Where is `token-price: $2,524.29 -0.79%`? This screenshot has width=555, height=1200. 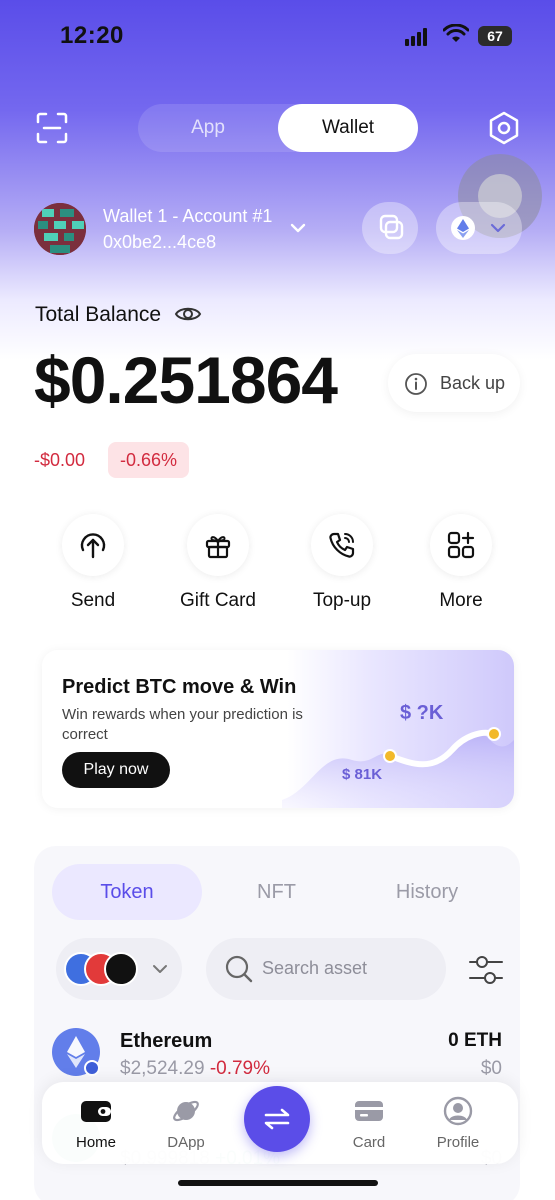
token-price: $2,524.29 -0.79% is located at coordinates (195, 1069).